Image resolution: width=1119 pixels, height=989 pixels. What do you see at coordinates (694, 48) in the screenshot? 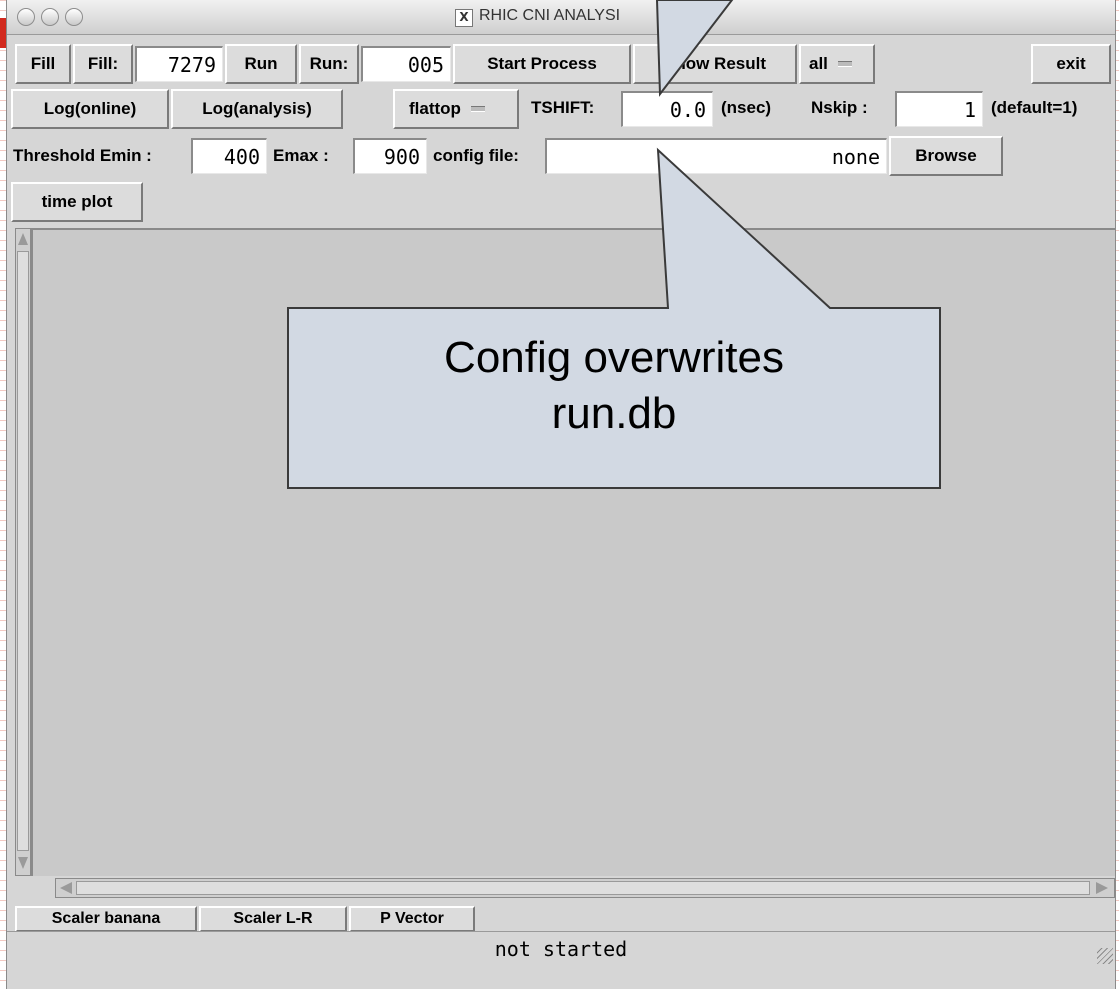
I see `callout-pointer-top` at bounding box center [694, 48].